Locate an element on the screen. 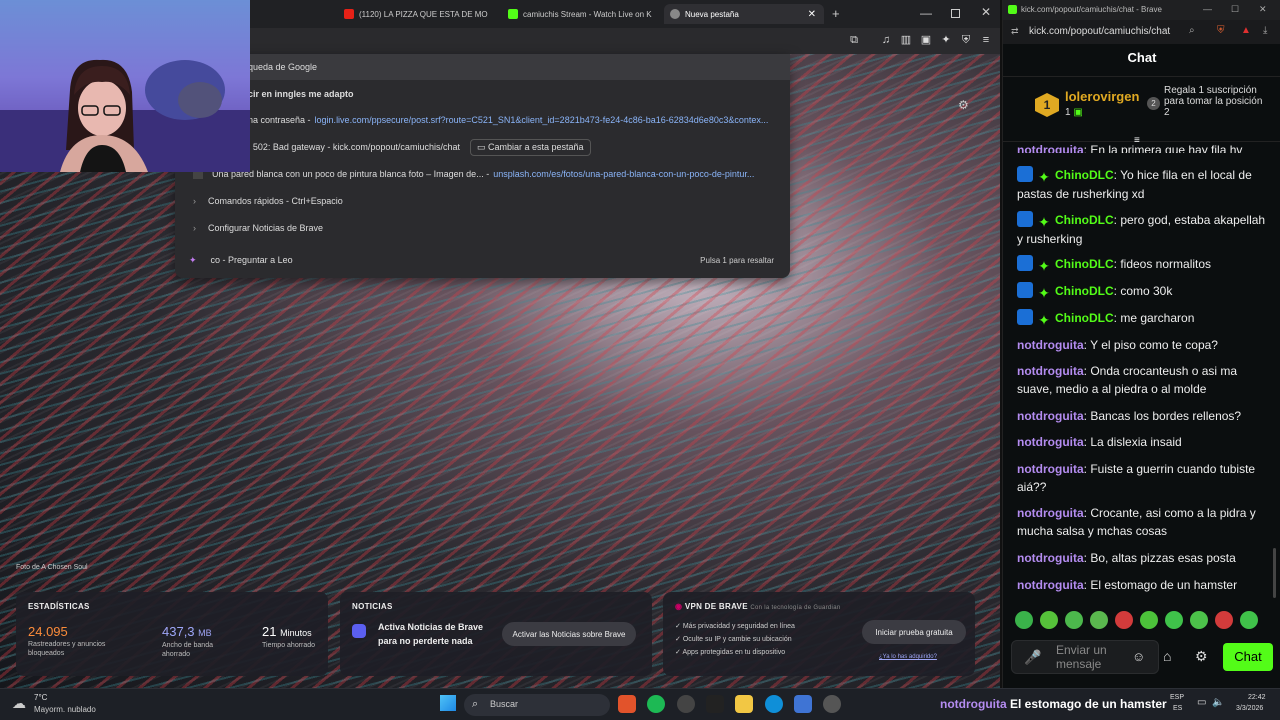  network-icon: ▭ is located at coordinates (1201, 702).